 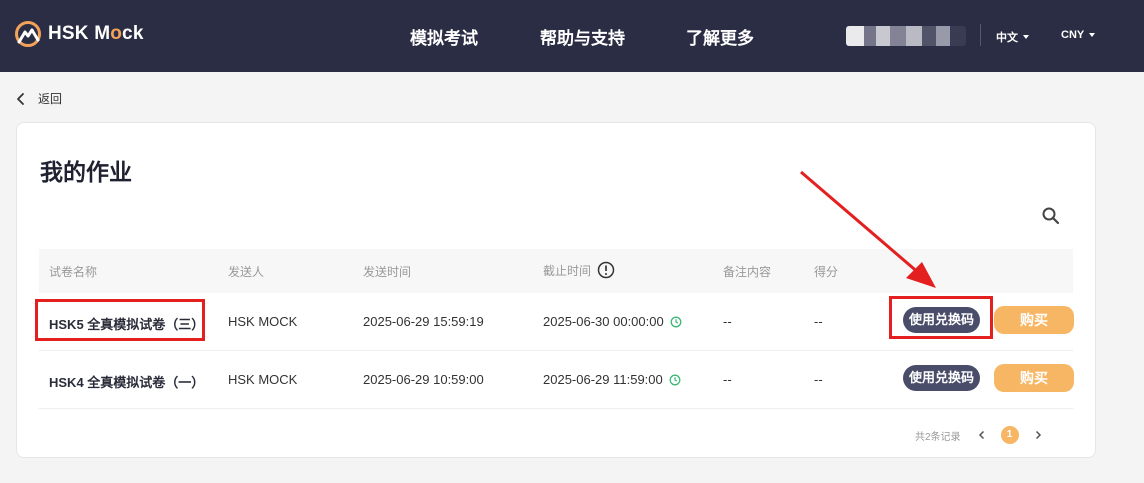 What do you see at coordinates (942, 378) in the screenshot?
I see `redeem-code-button: 使用兑换码` at bounding box center [942, 378].